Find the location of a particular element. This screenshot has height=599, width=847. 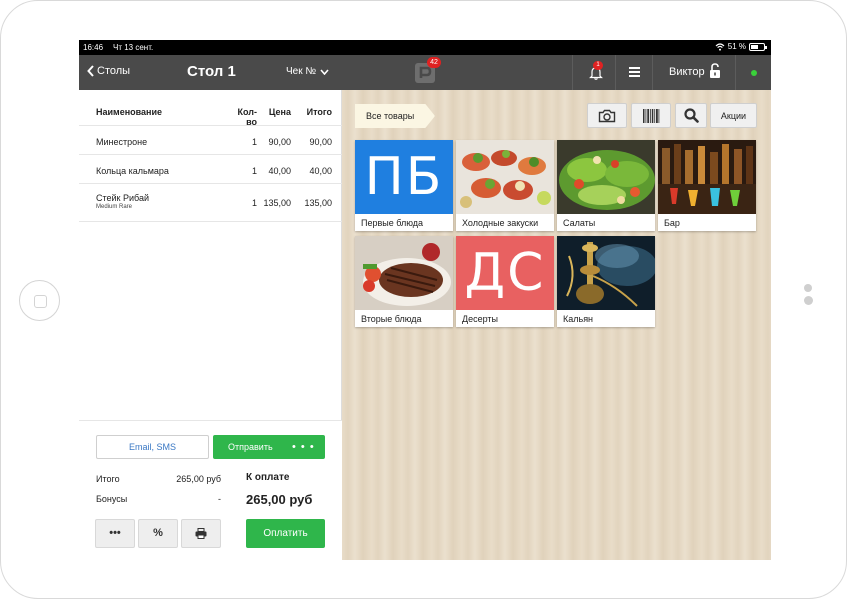

wifi-icon is located at coordinates (720, 46).